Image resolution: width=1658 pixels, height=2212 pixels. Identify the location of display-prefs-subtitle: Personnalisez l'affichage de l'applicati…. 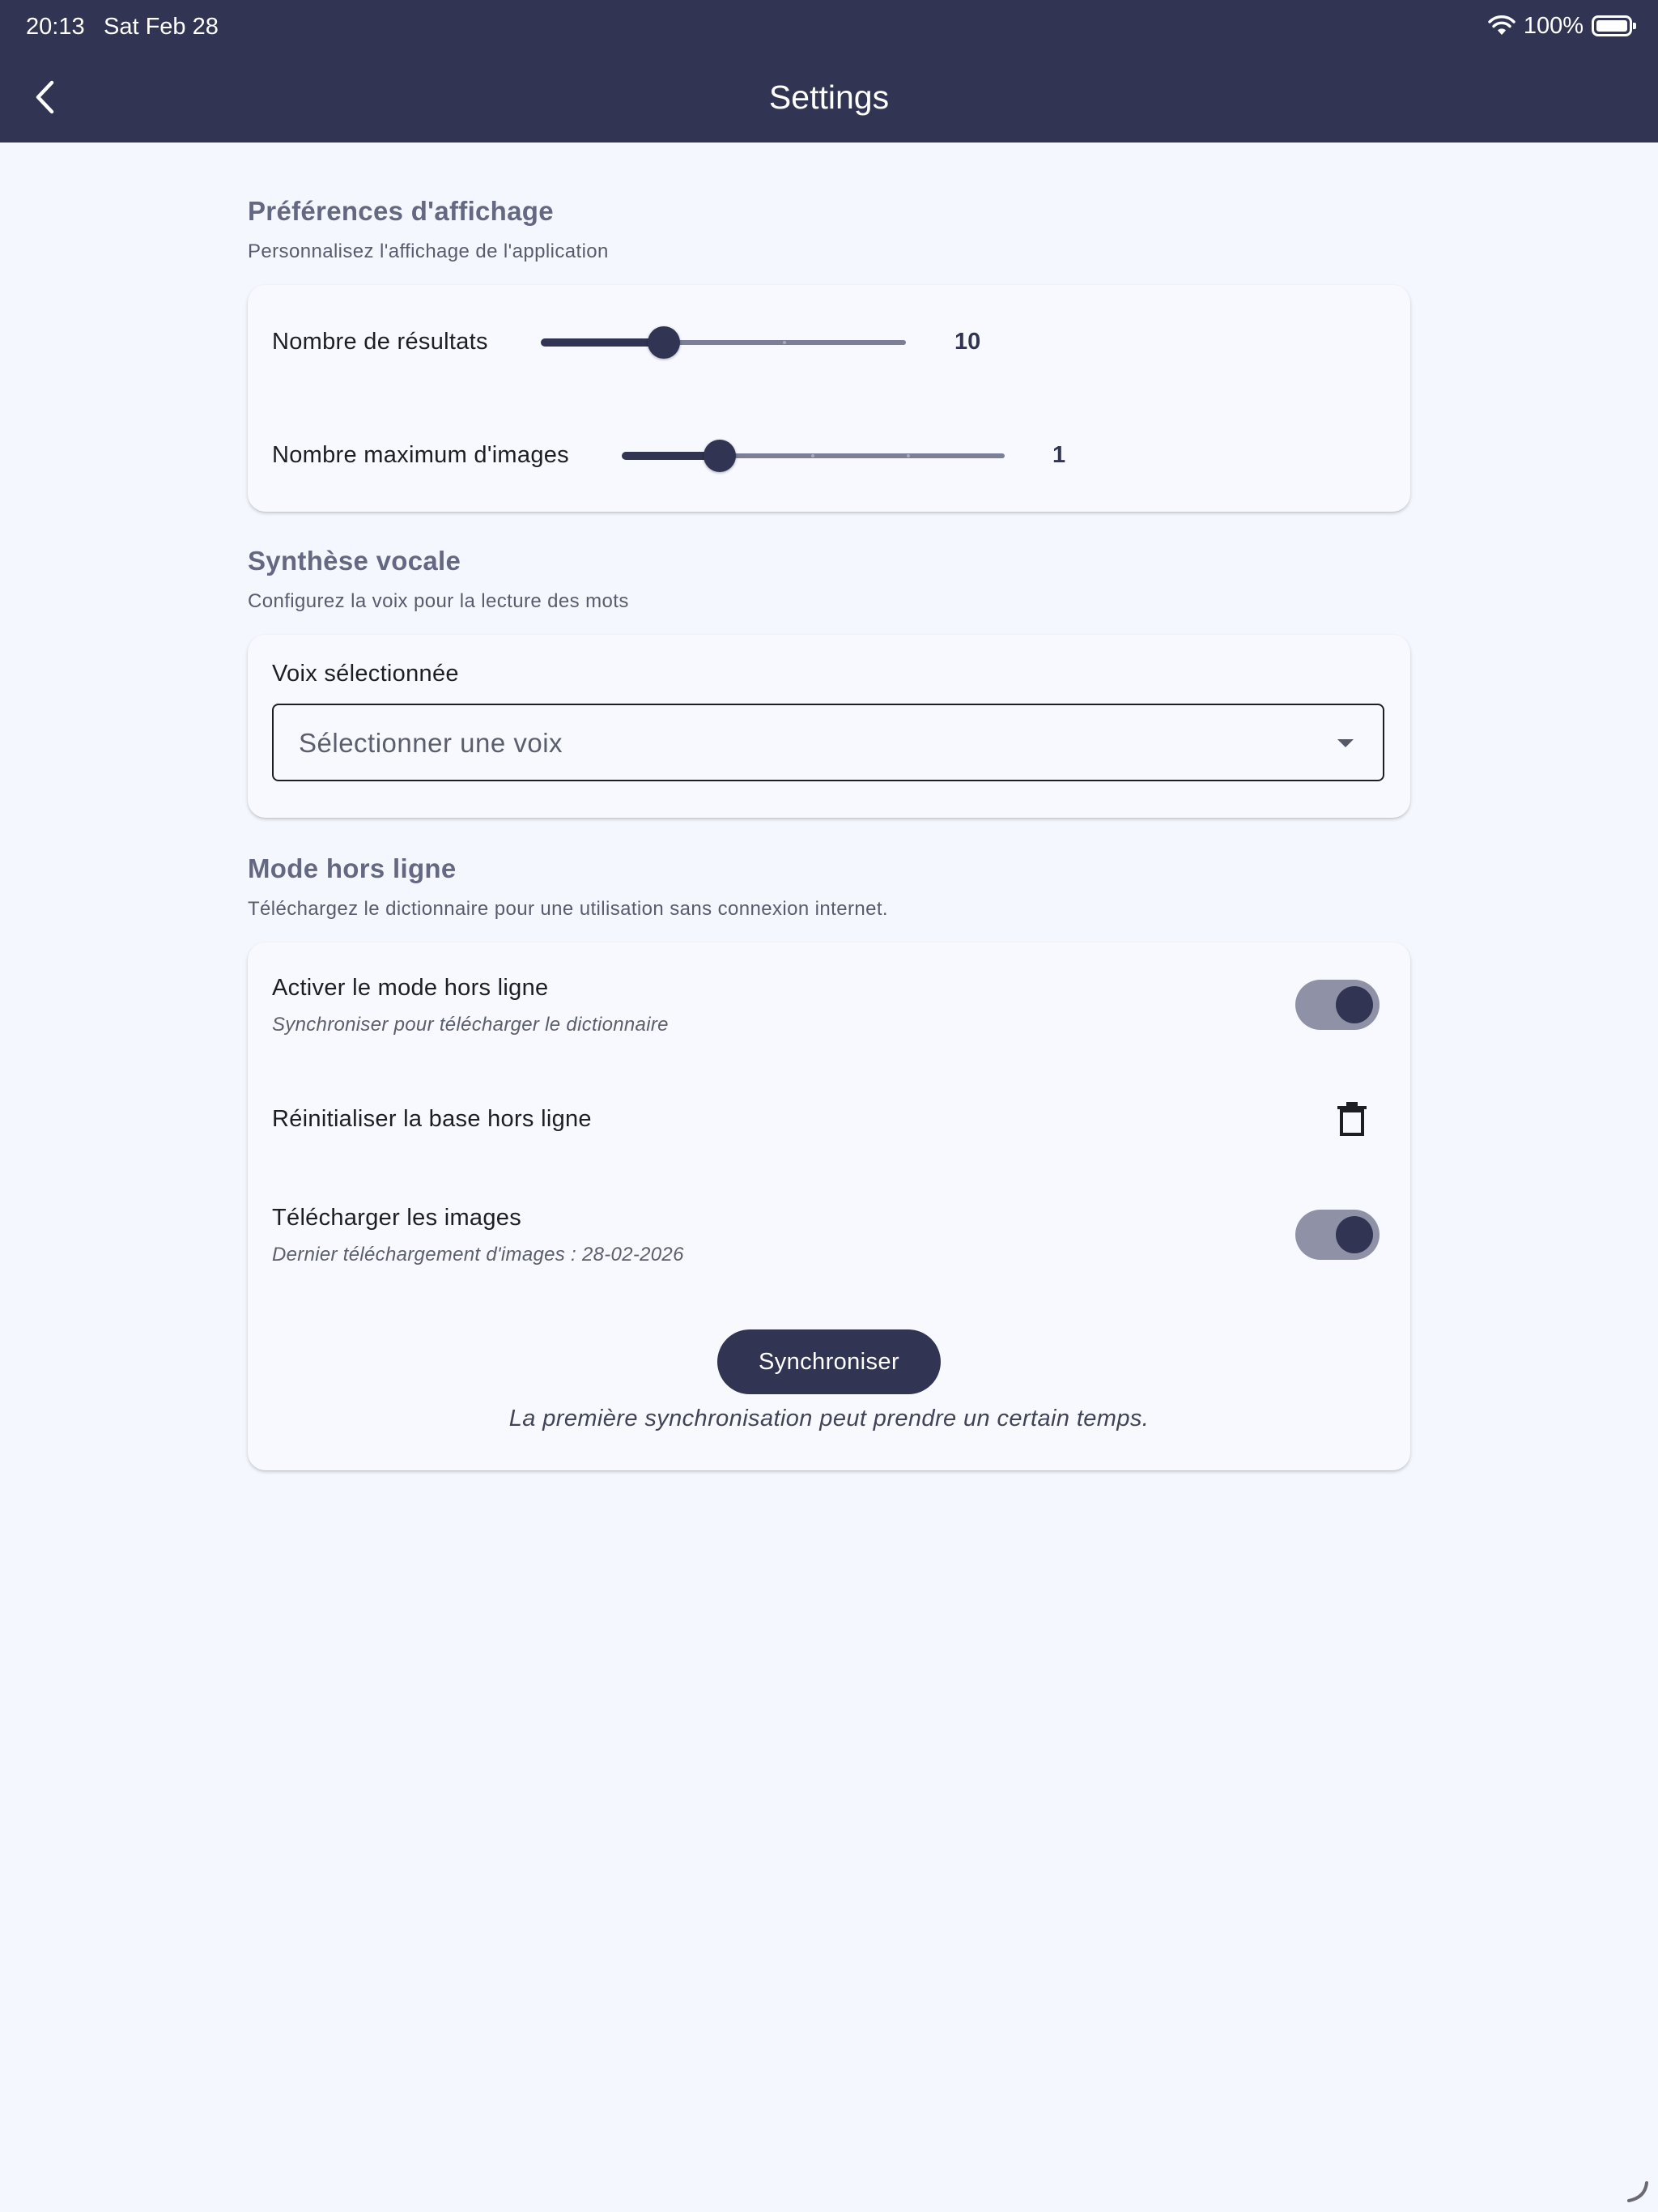
(428, 251).